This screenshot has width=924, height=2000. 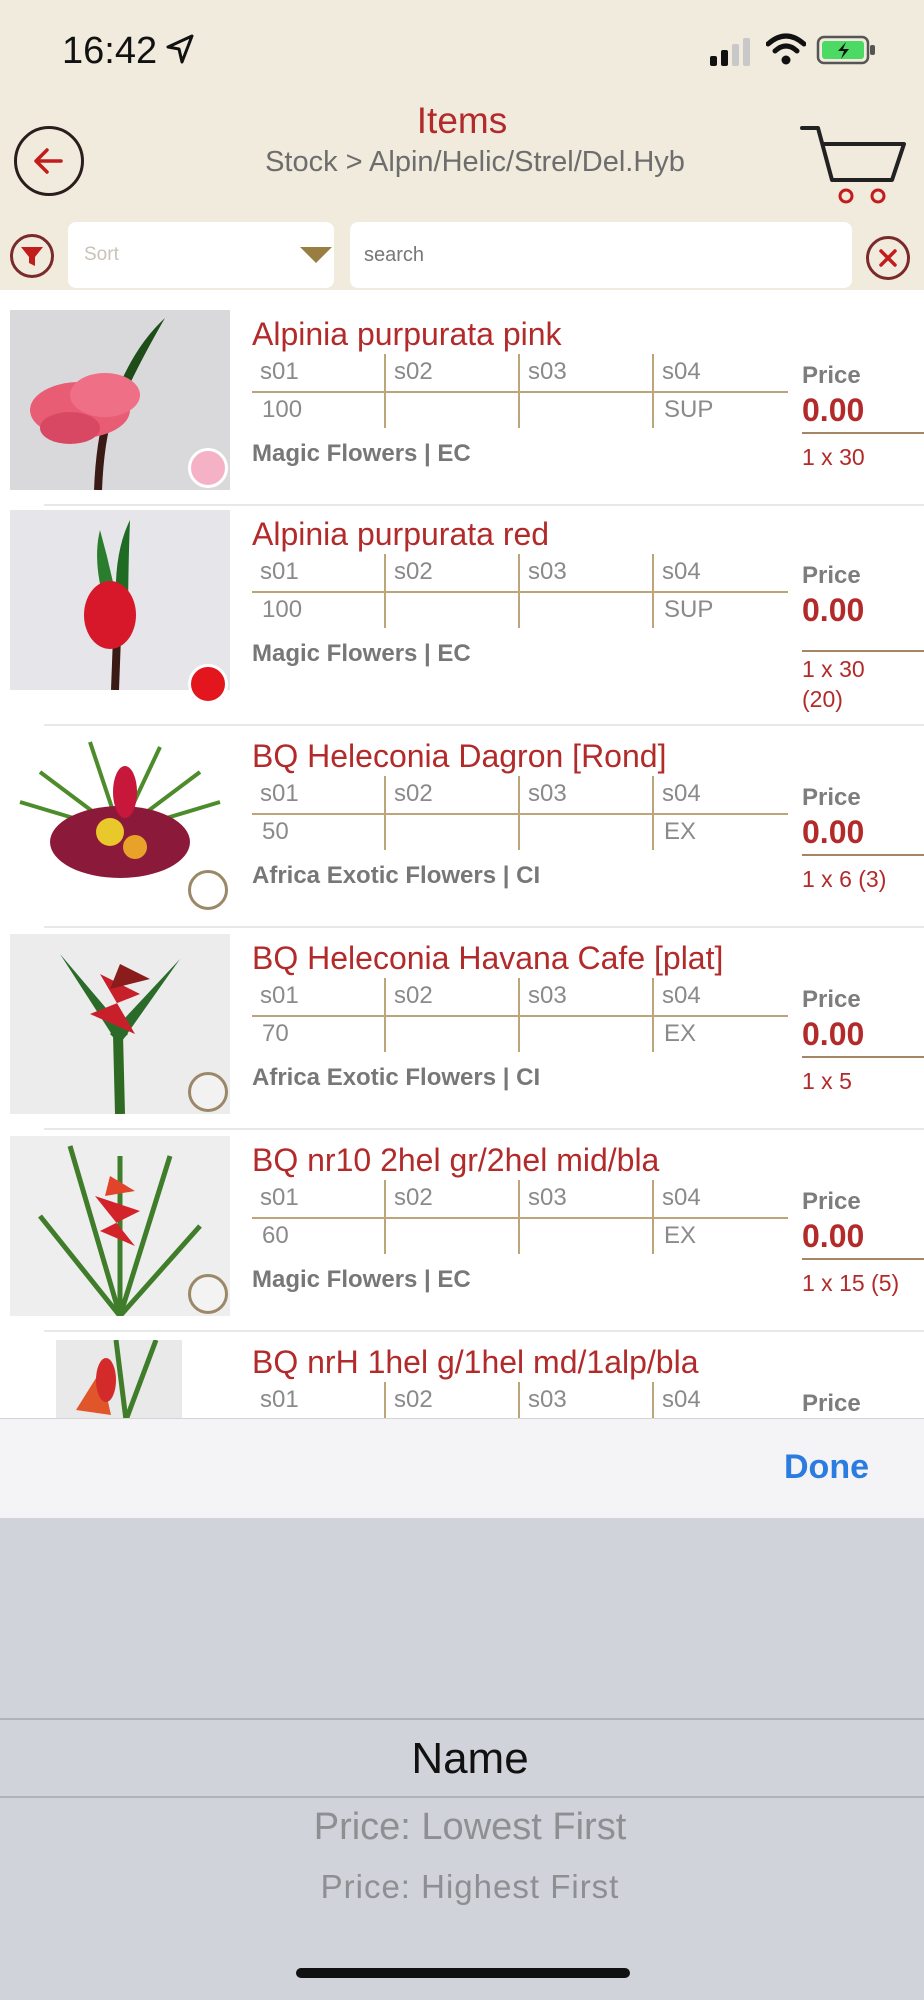 I want to click on size-grid: s01 s02 s03 s04, so click(x=520, y=1400).